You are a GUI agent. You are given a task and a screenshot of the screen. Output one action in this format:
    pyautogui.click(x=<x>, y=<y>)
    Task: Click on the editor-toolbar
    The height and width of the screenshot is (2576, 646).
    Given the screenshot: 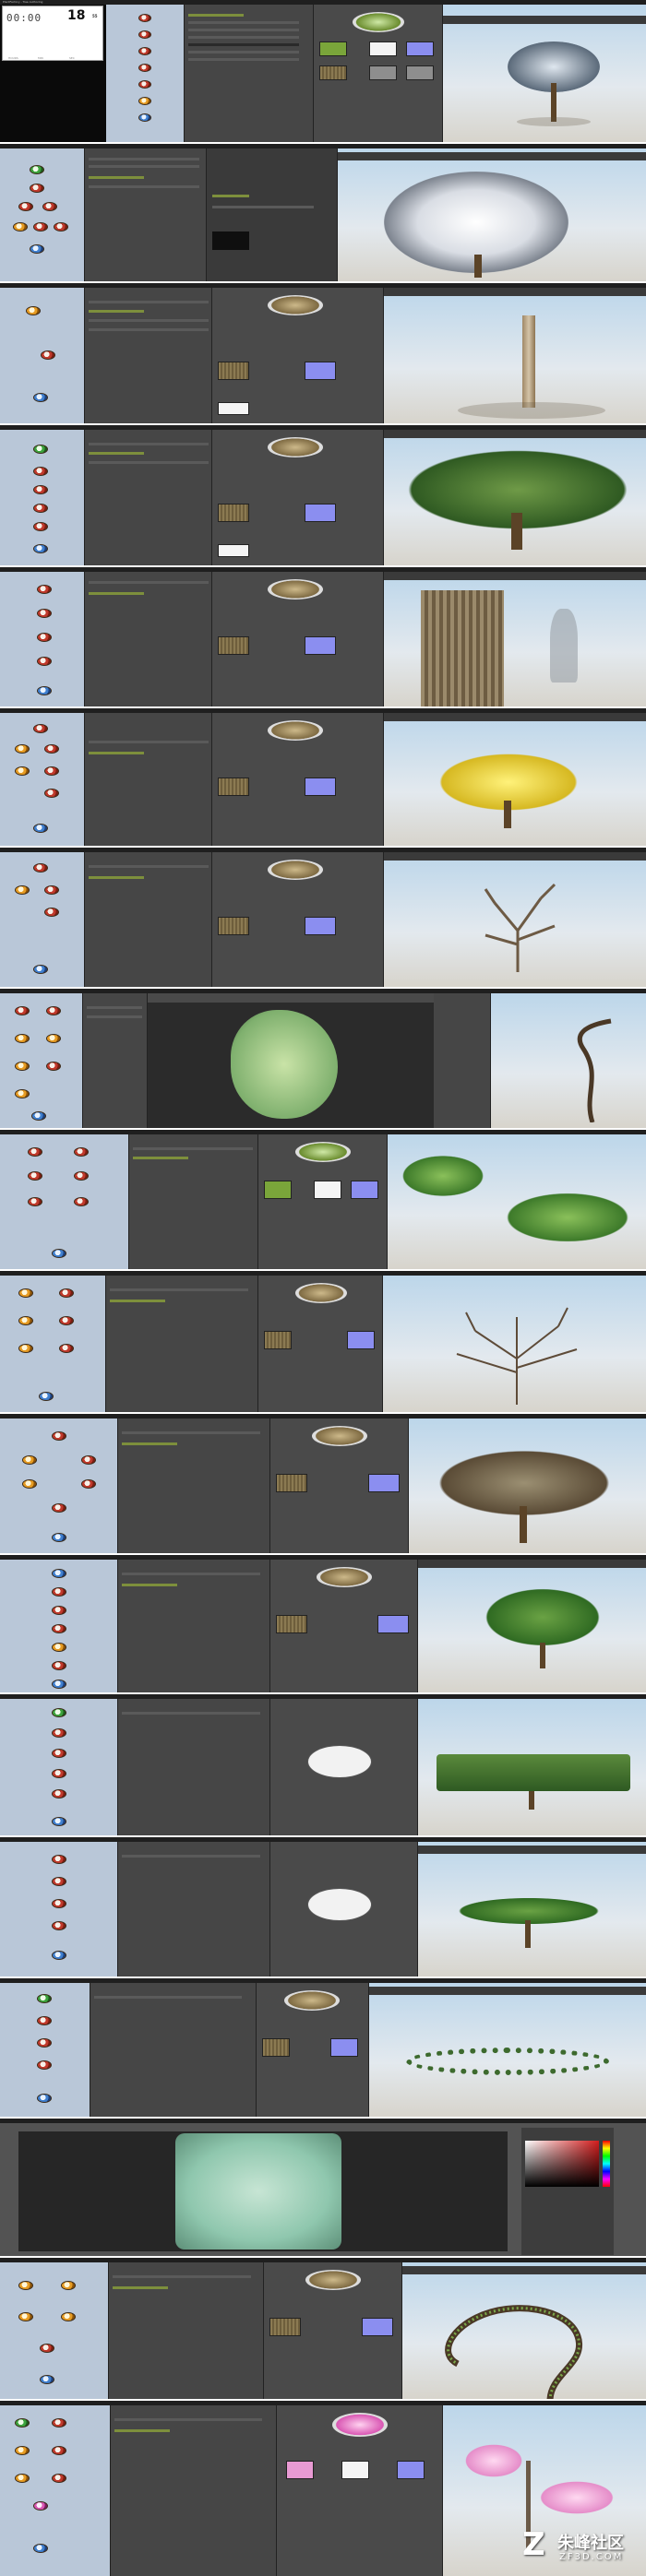 What is the action you would take?
    pyautogui.click(x=291, y=998)
    